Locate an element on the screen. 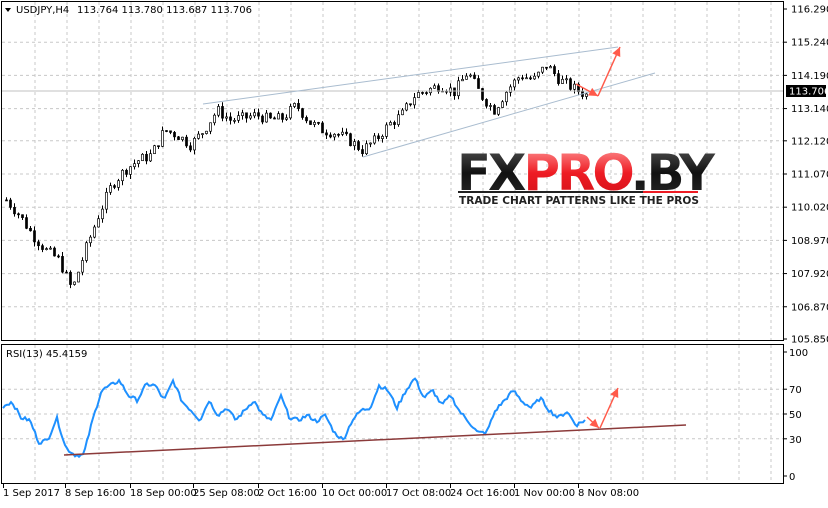 This screenshot has height=508, width=828. ohlc-label: 113.764 113.780 113.687 113.706 is located at coordinates (164, 10).